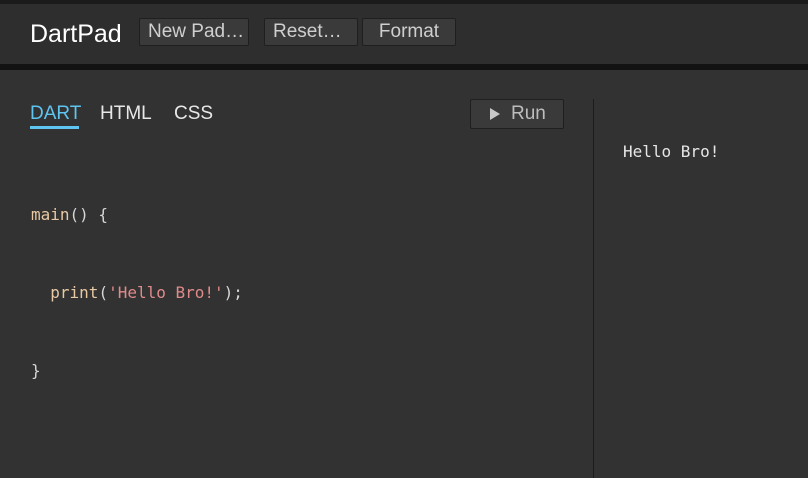 The height and width of the screenshot is (478, 808). I want to click on pane-splitter, so click(593, 288).